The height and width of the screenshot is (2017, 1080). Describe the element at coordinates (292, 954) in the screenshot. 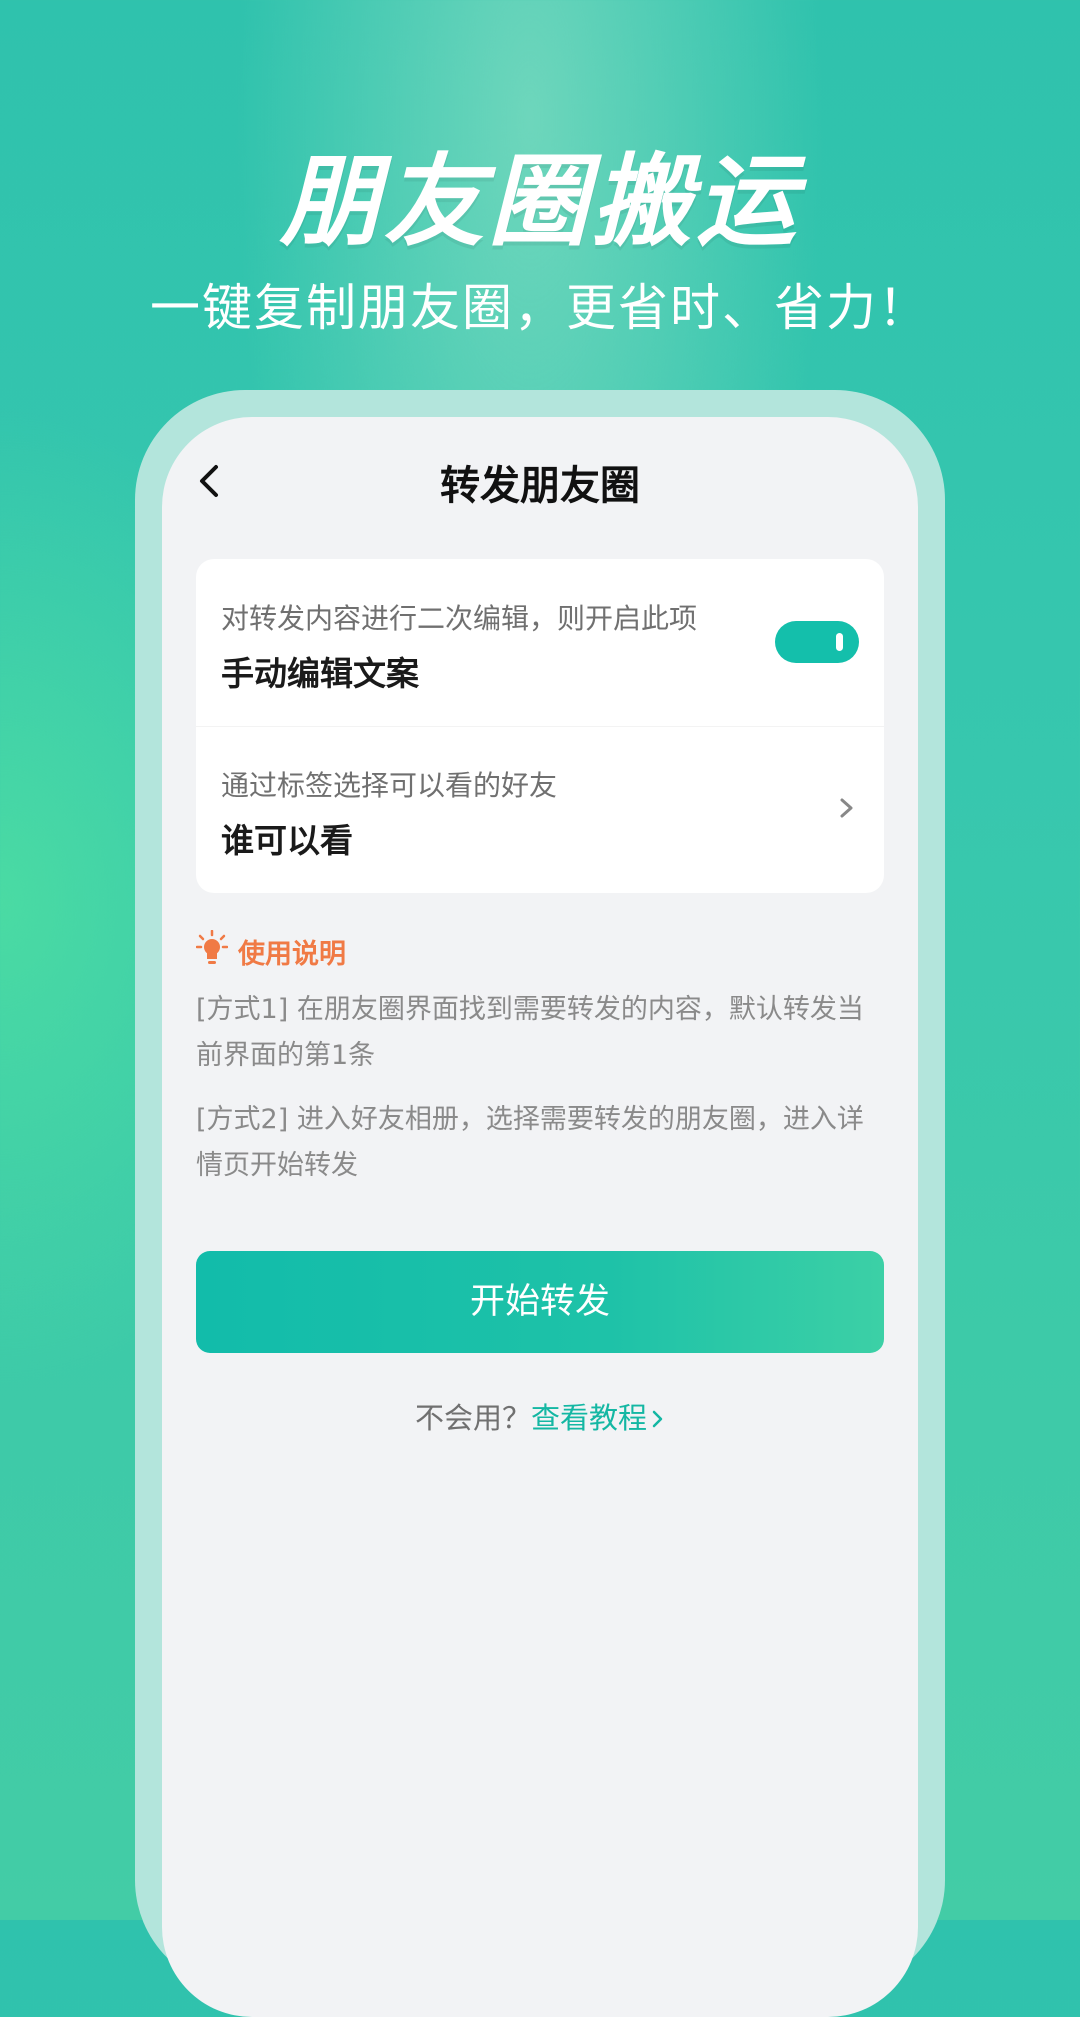

I see `tips-title: 使用说明` at that location.